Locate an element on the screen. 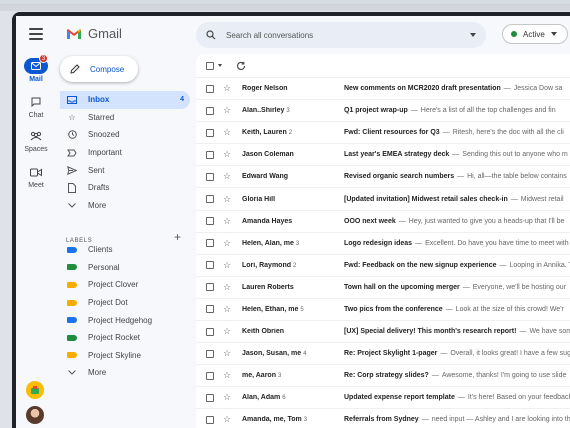 The height and width of the screenshot is (428, 570). row-subject: OOO next week is located at coordinates (370, 221).